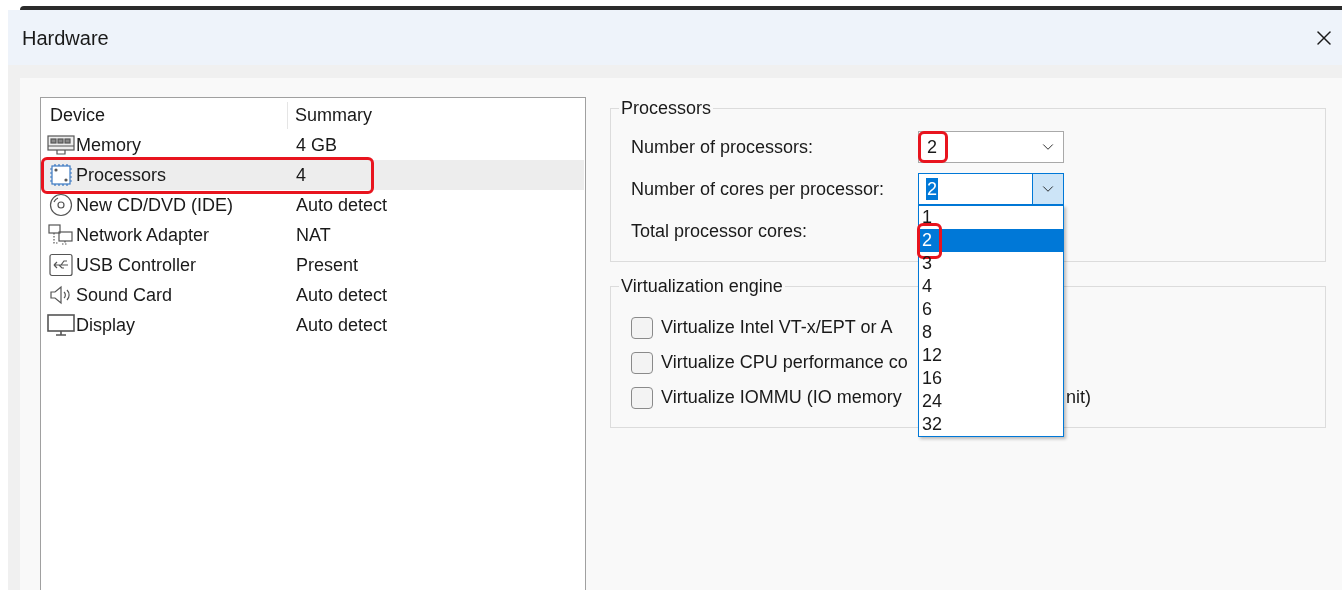 This screenshot has width=1342, height=590. What do you see at coordinates (327, 265) in the screenshot?
I see `device-summary: Present` at bounding box center [327, 265].